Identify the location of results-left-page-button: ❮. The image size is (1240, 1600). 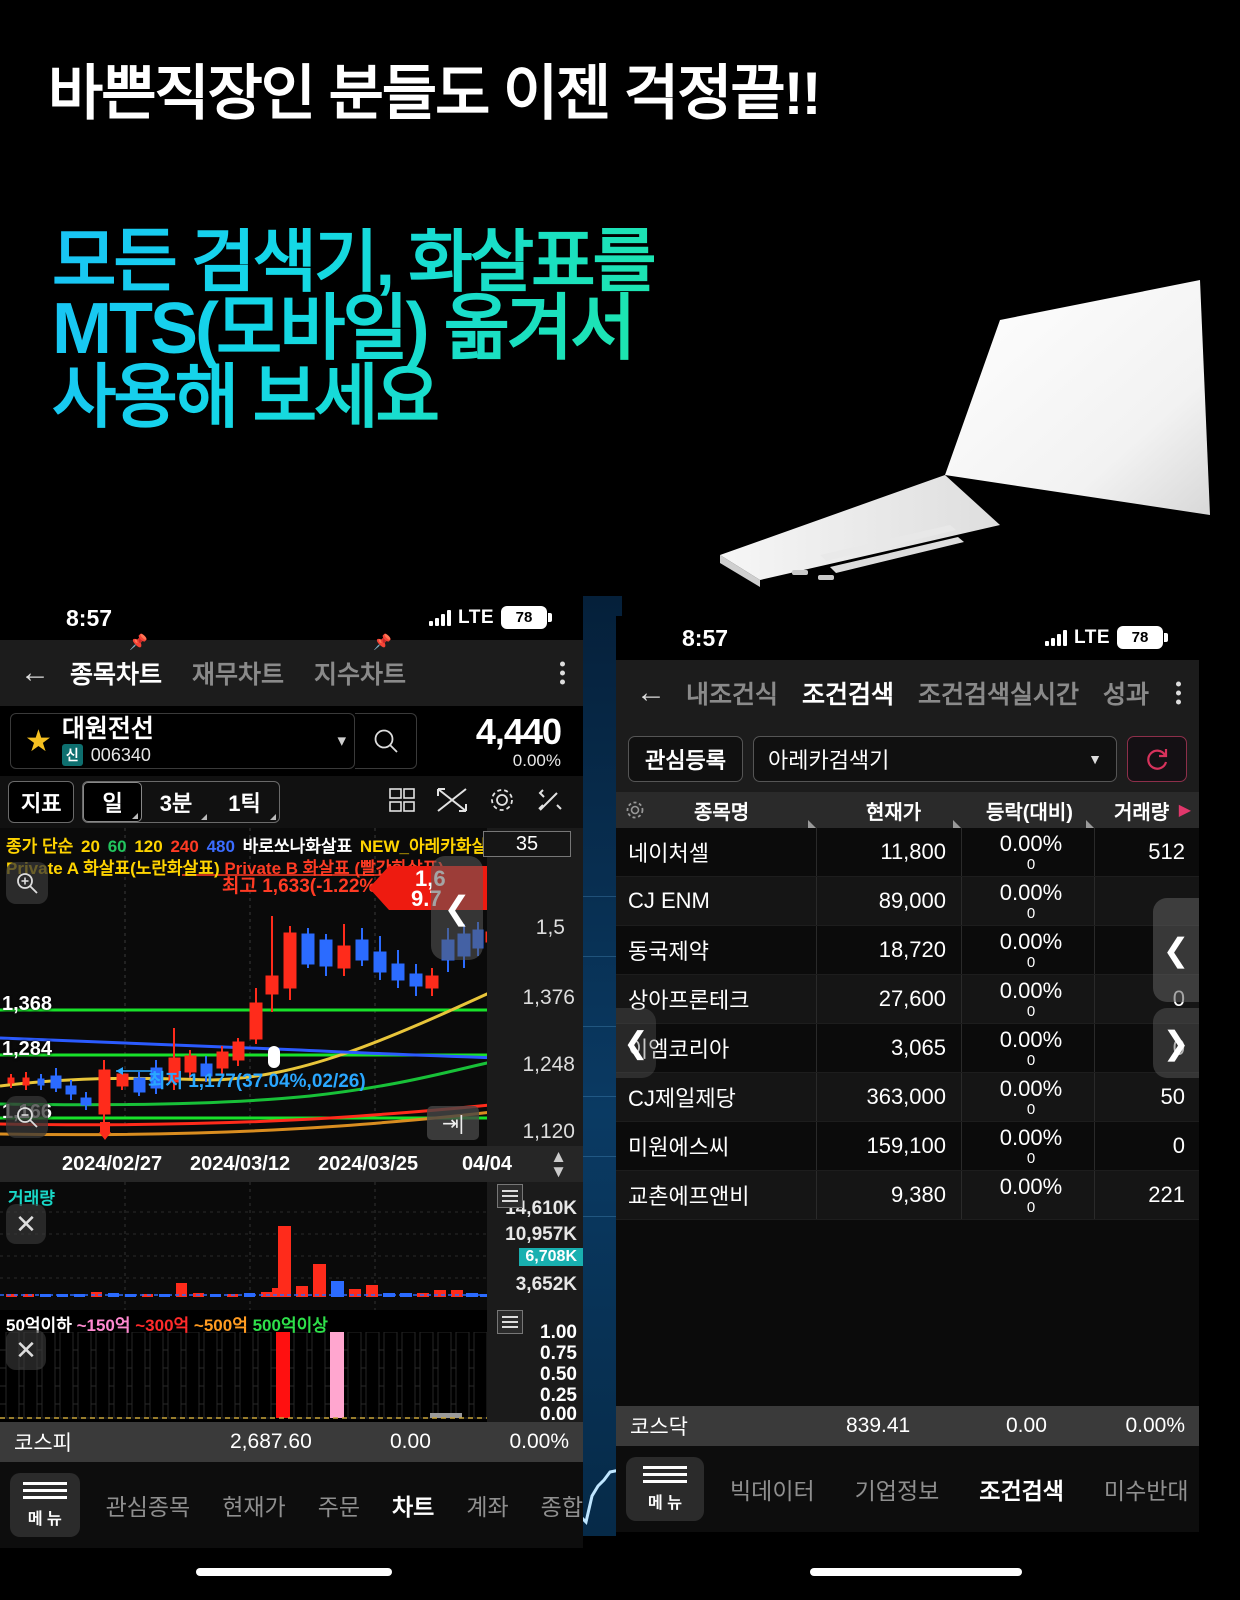
(636, 1043).